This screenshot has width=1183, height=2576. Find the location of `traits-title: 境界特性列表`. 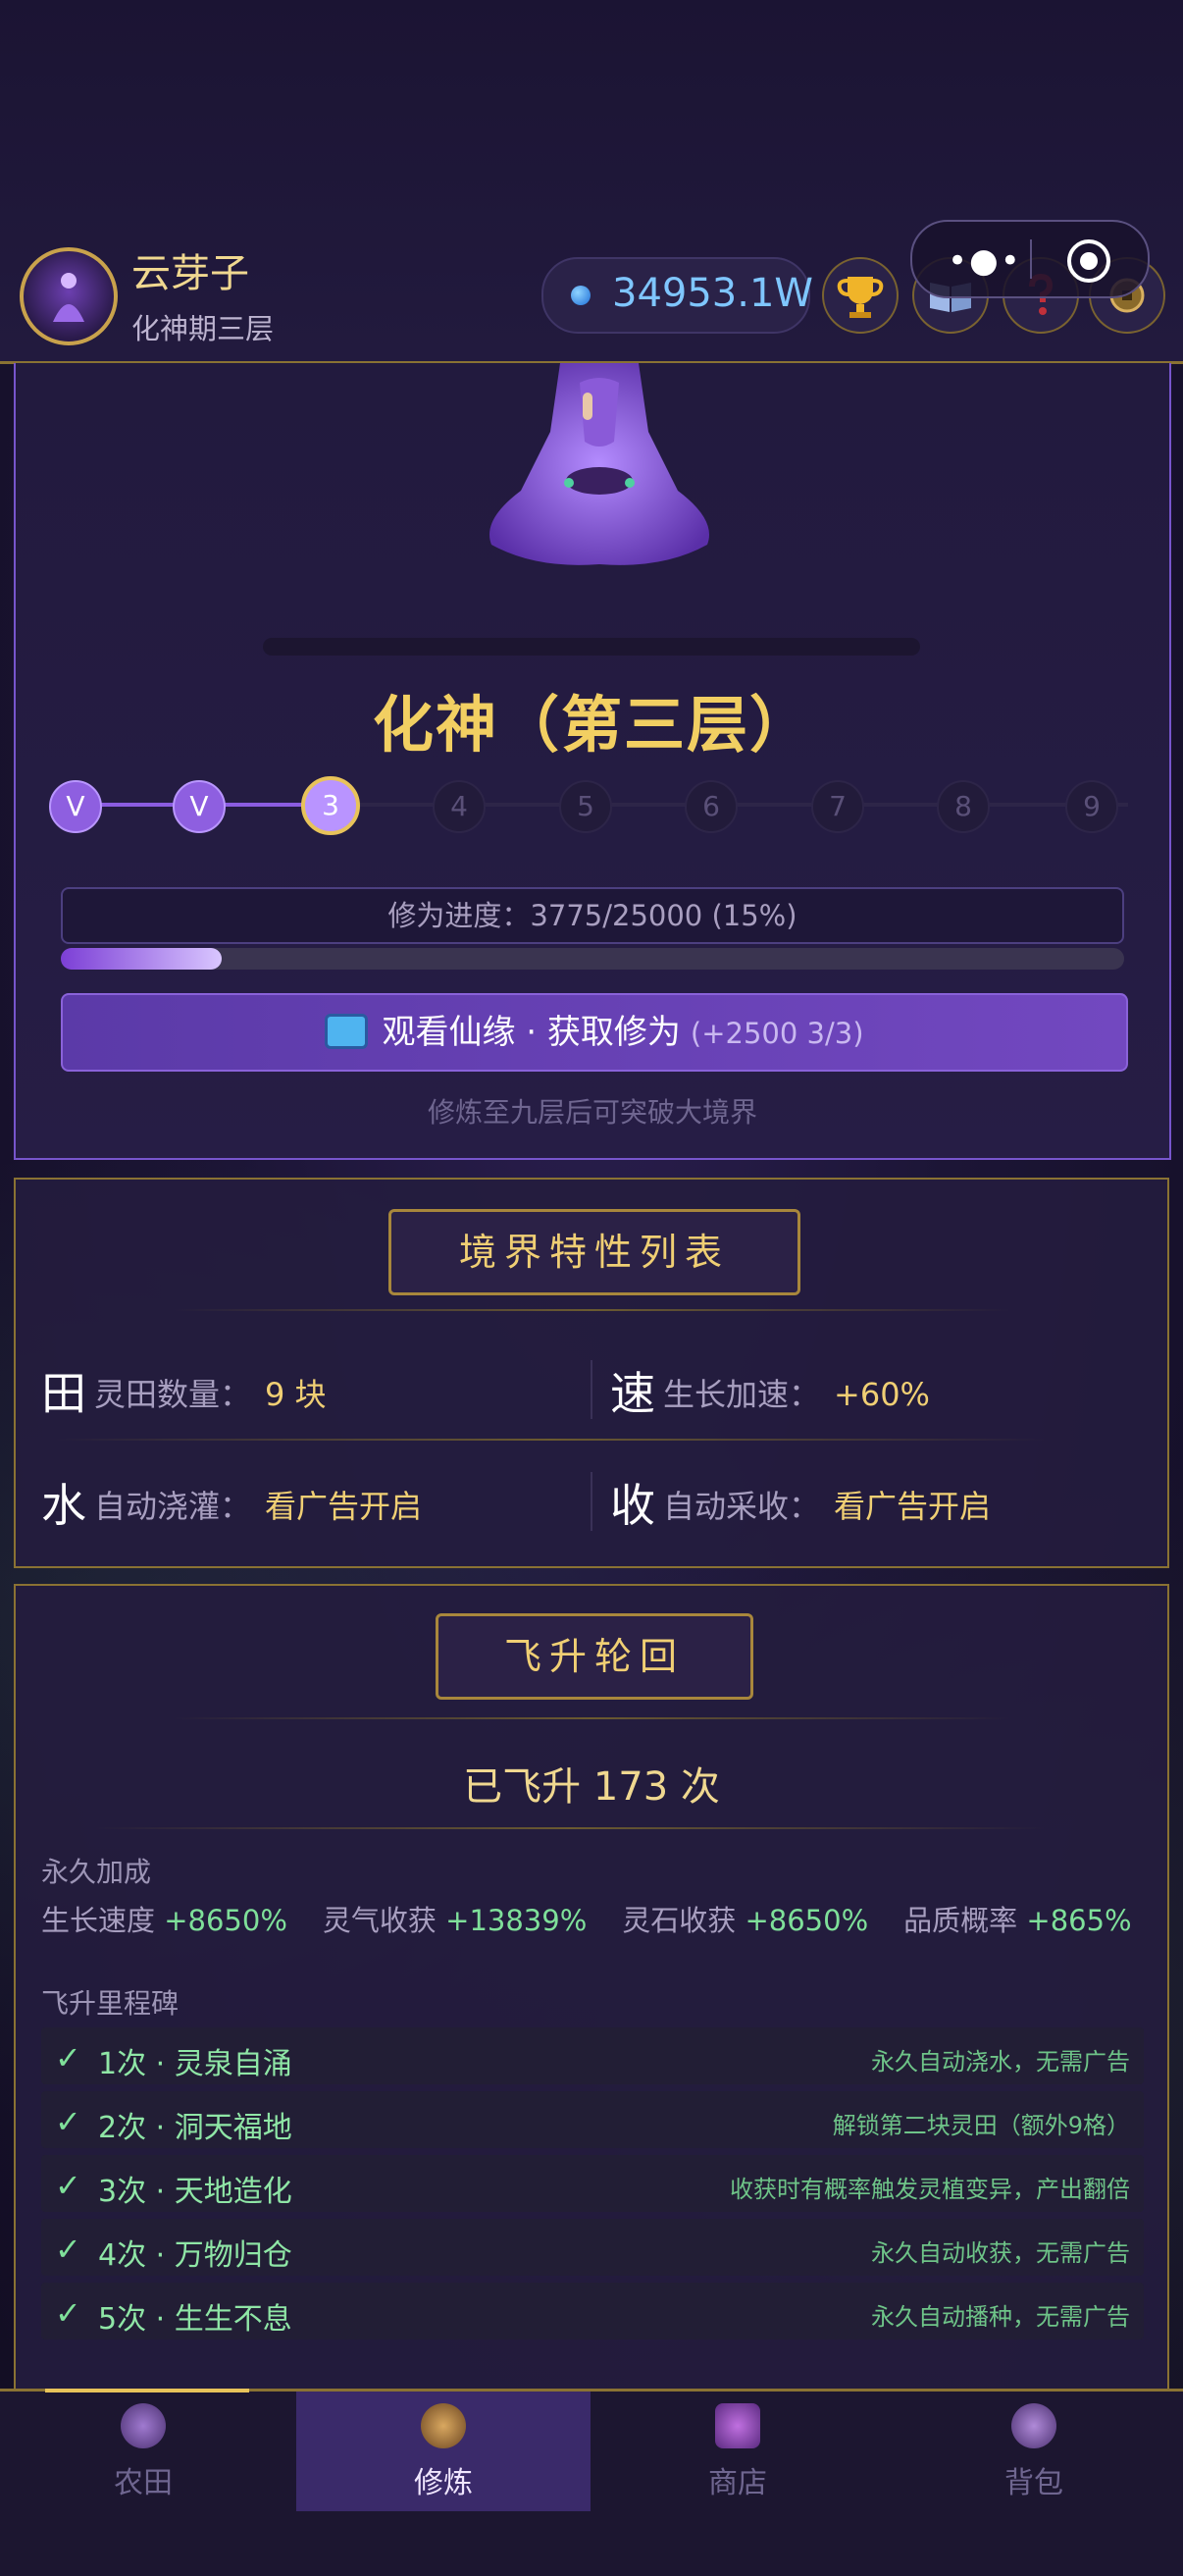

traits-title: 境界特性列表 is located at coordinates (594, 1252).